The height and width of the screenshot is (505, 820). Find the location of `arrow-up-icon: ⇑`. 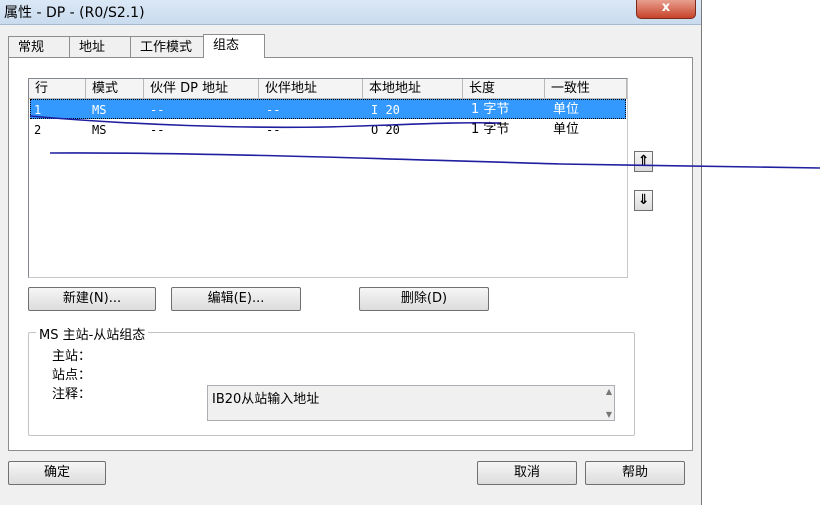

arrow-up-icon: ⇑ is located at coordinates (643, 161).